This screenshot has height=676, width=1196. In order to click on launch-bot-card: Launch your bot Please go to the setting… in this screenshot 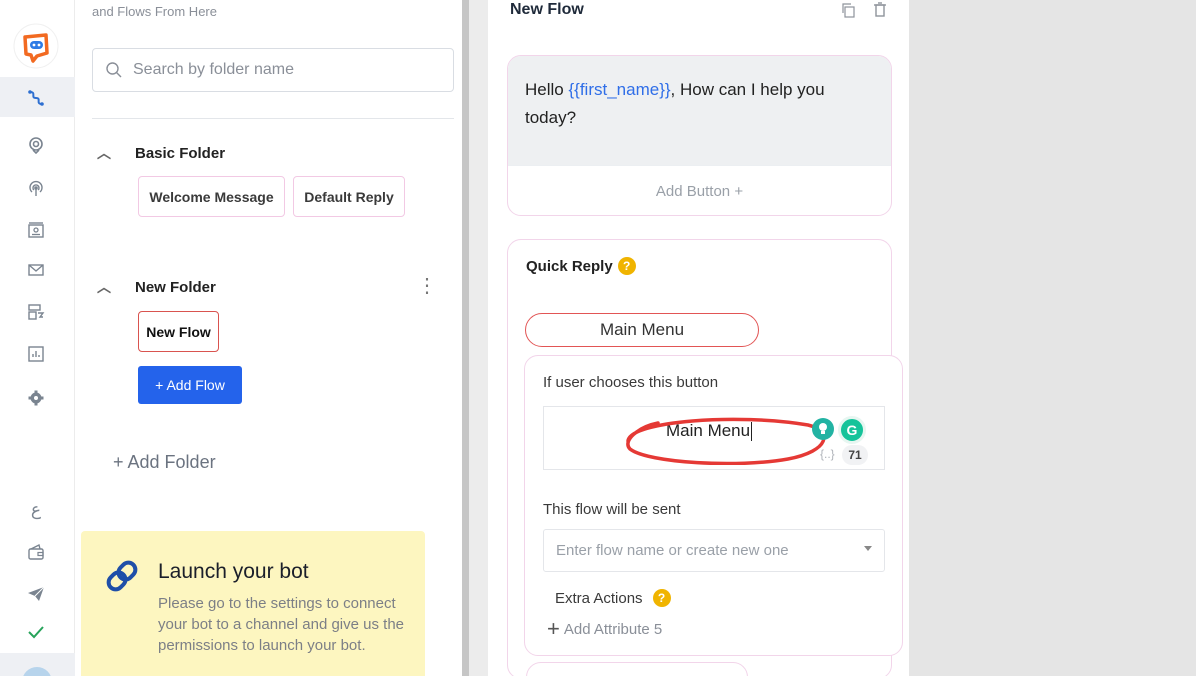, I will do `click(253, 603)`.